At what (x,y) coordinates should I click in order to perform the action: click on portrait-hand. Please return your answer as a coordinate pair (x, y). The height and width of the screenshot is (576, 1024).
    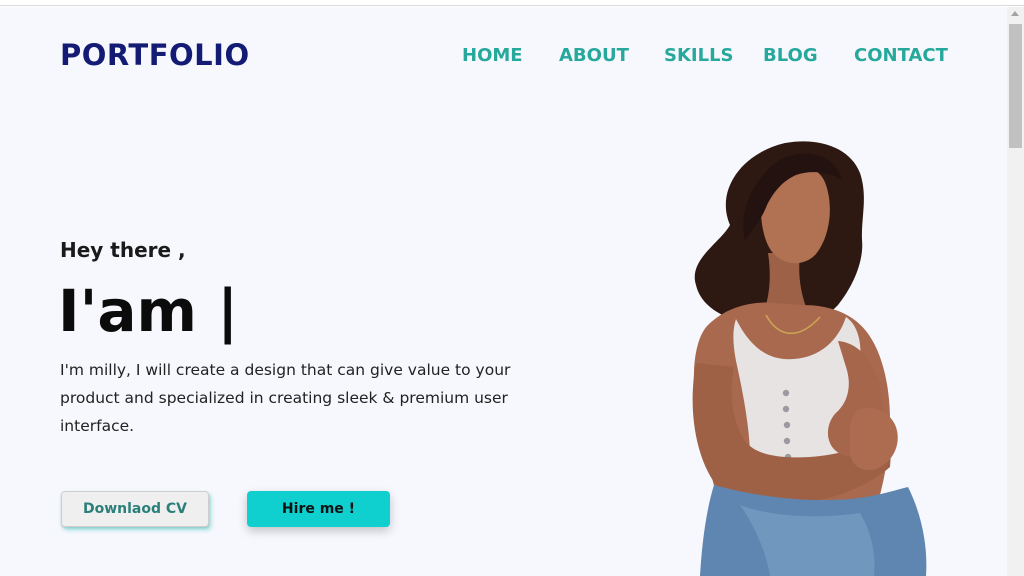
    Looking at the image, I should click on (873, 439).